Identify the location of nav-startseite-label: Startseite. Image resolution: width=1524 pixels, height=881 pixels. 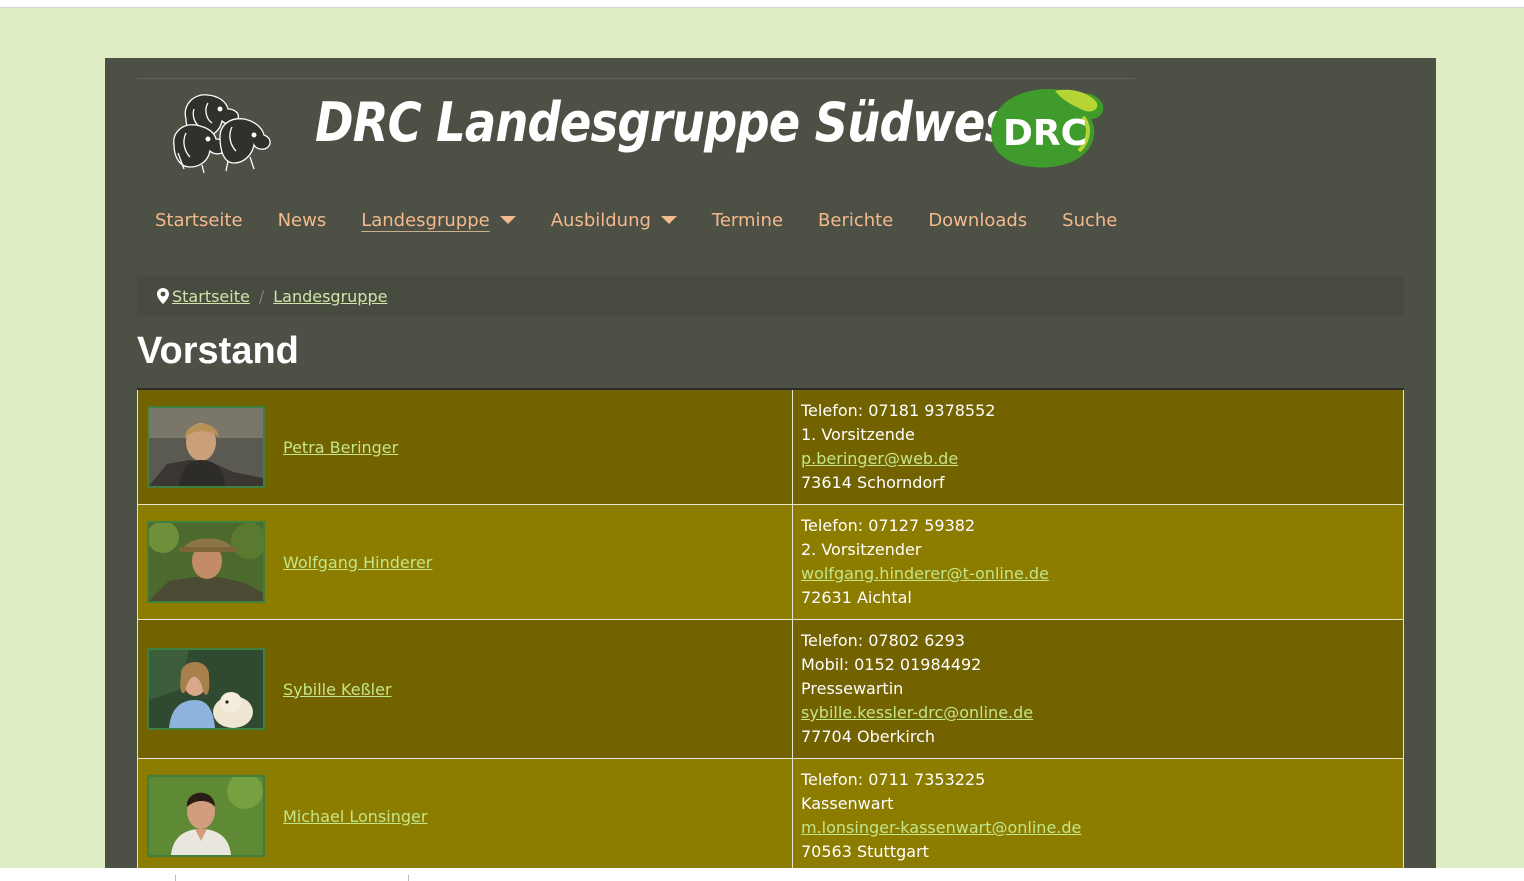
(199, 220).